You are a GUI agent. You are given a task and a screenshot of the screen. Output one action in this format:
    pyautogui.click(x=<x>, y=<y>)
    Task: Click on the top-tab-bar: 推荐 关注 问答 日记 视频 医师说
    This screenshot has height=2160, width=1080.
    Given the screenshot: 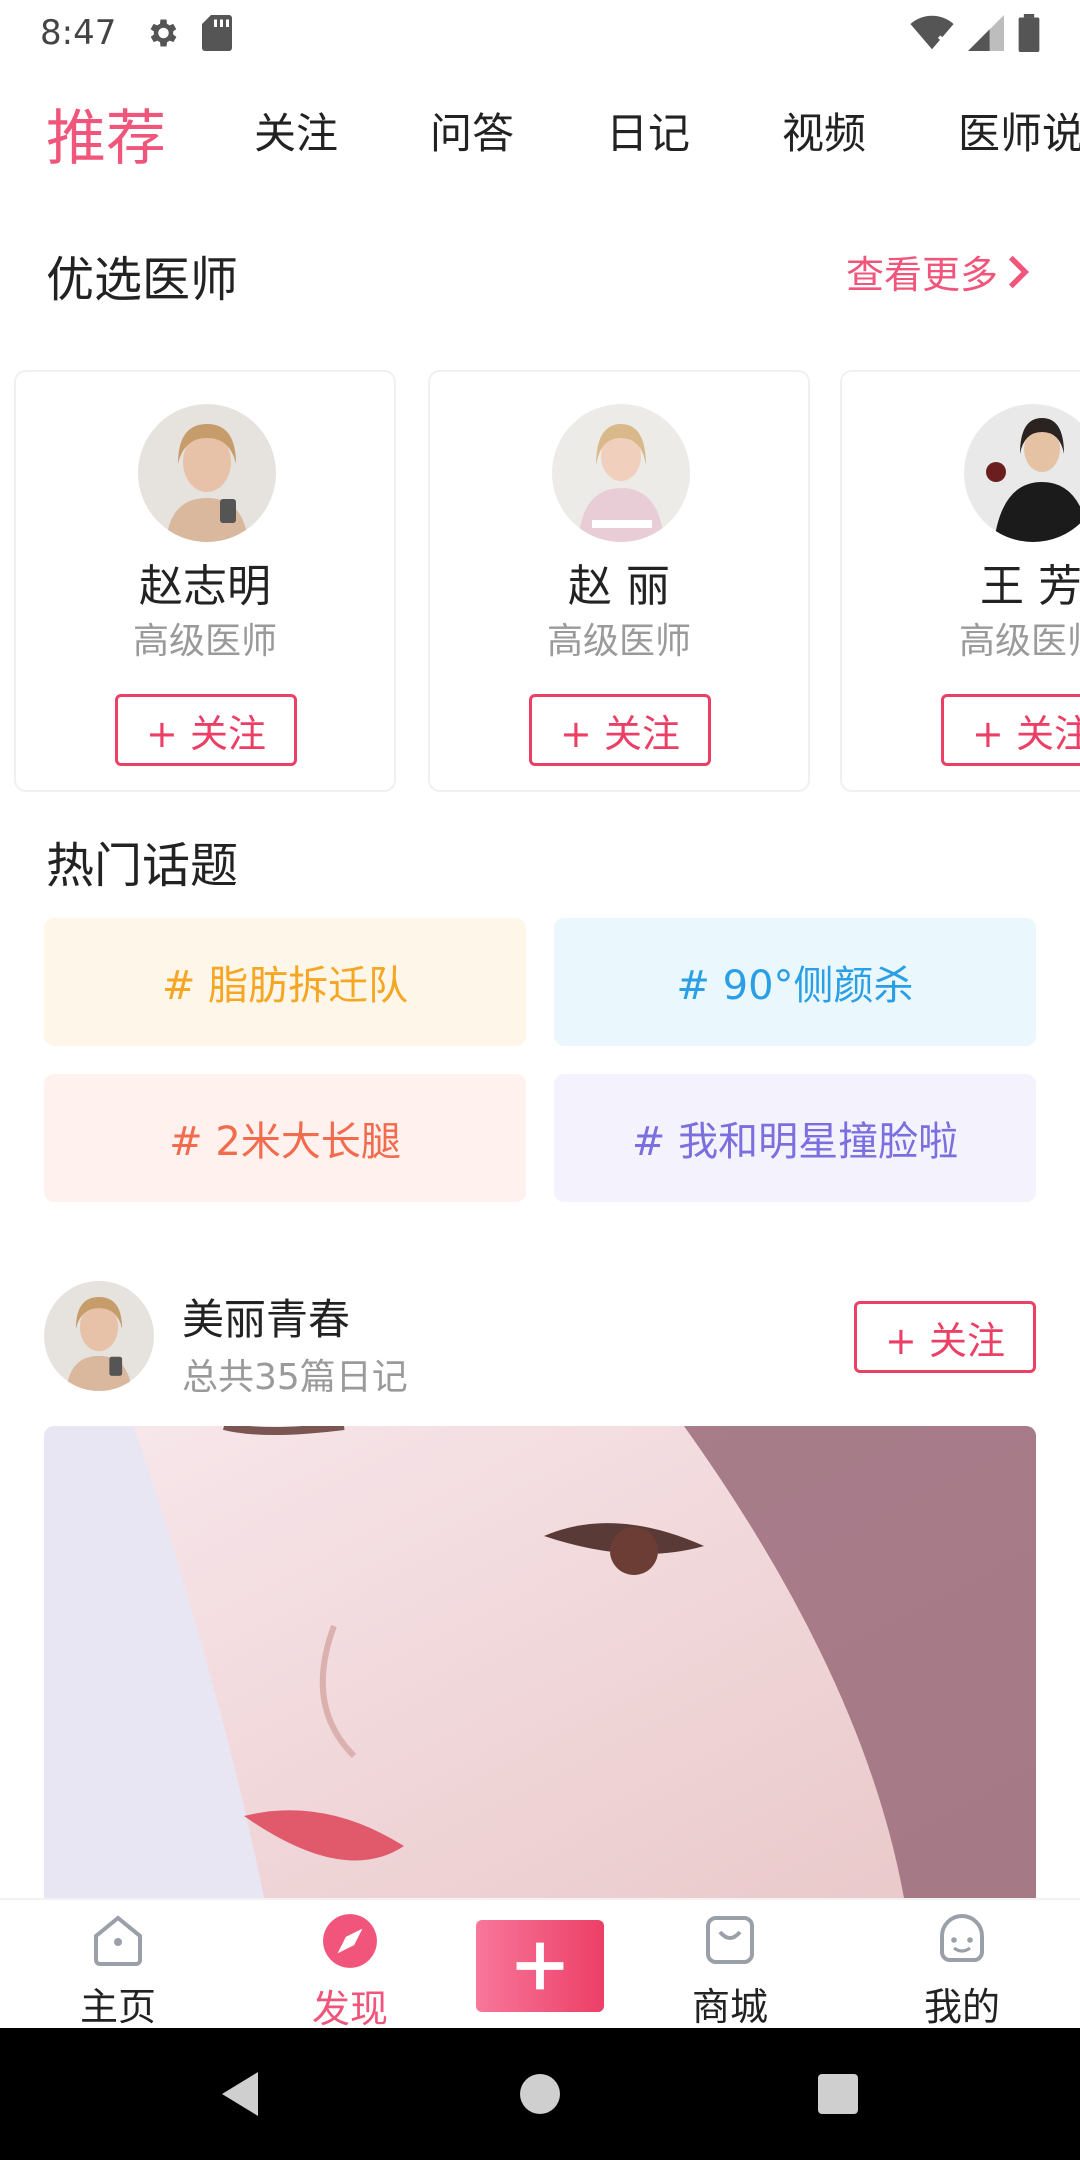 What is the action you would take?
    pyautogui.click(x=540, y=129)
    